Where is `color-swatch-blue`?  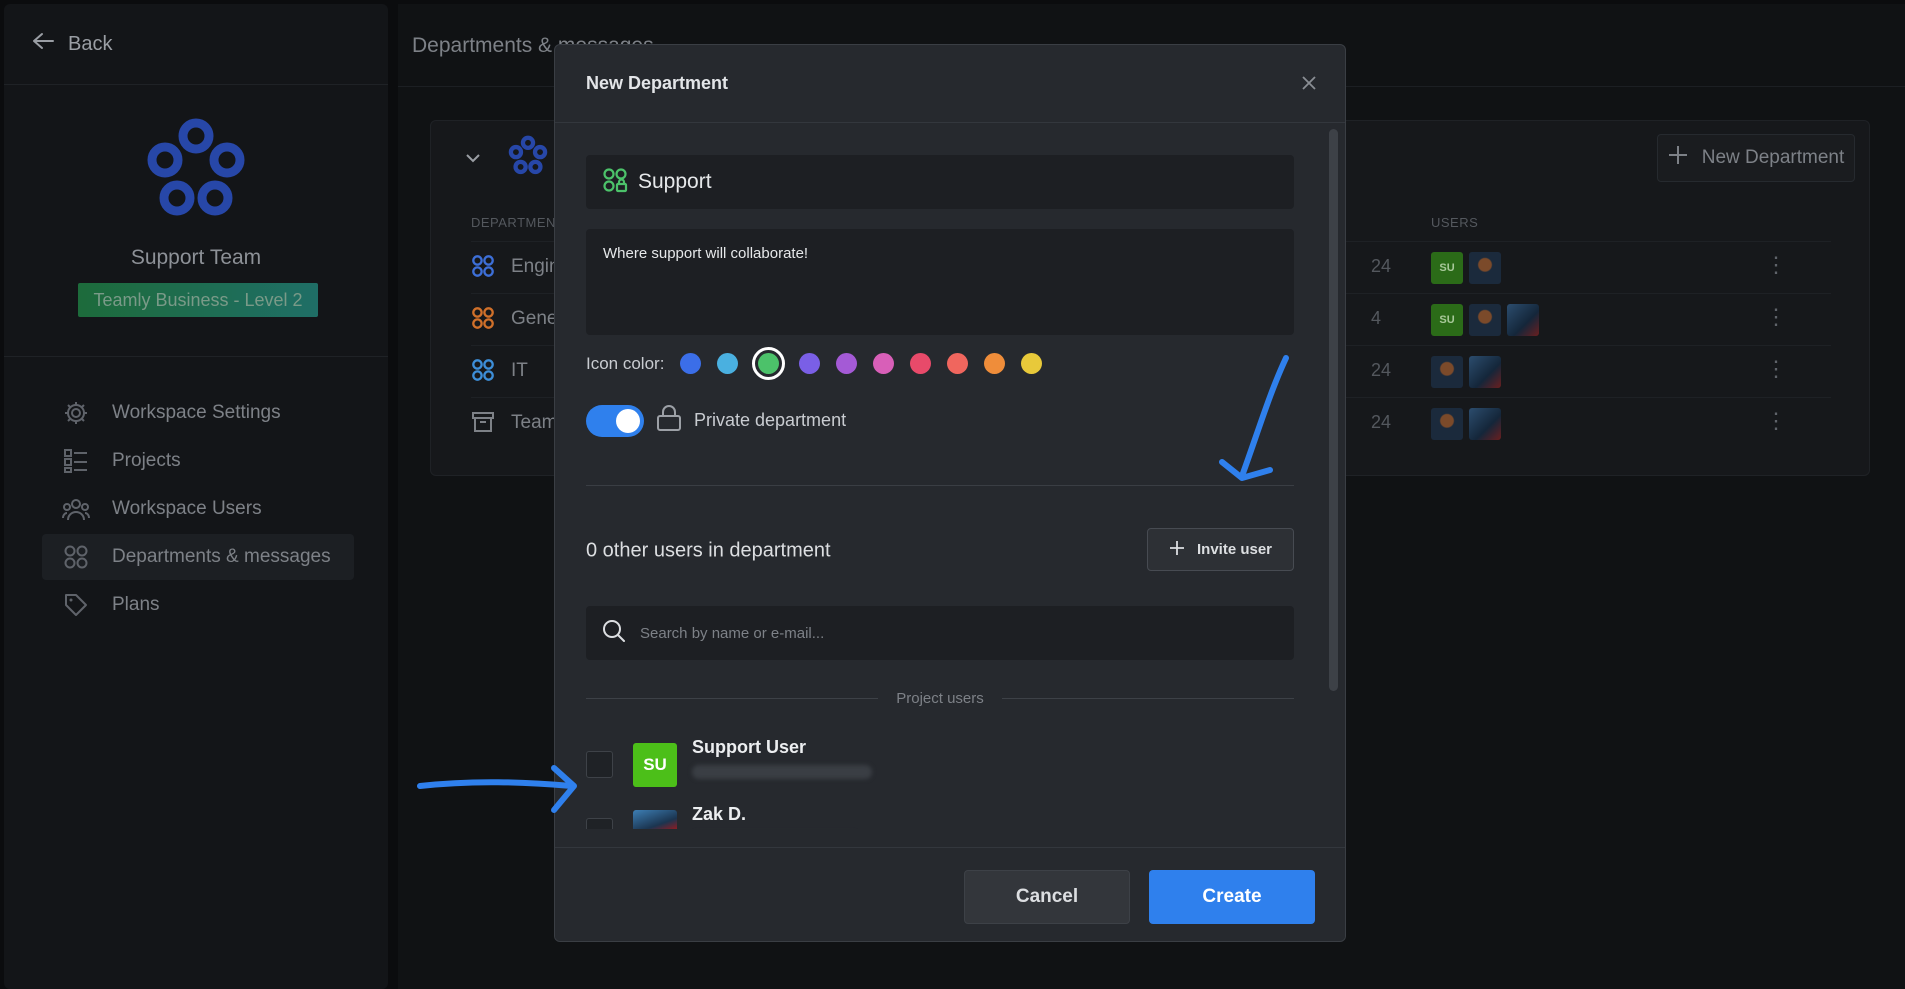 color-swatch-blue is located at coordinates (691, 363).